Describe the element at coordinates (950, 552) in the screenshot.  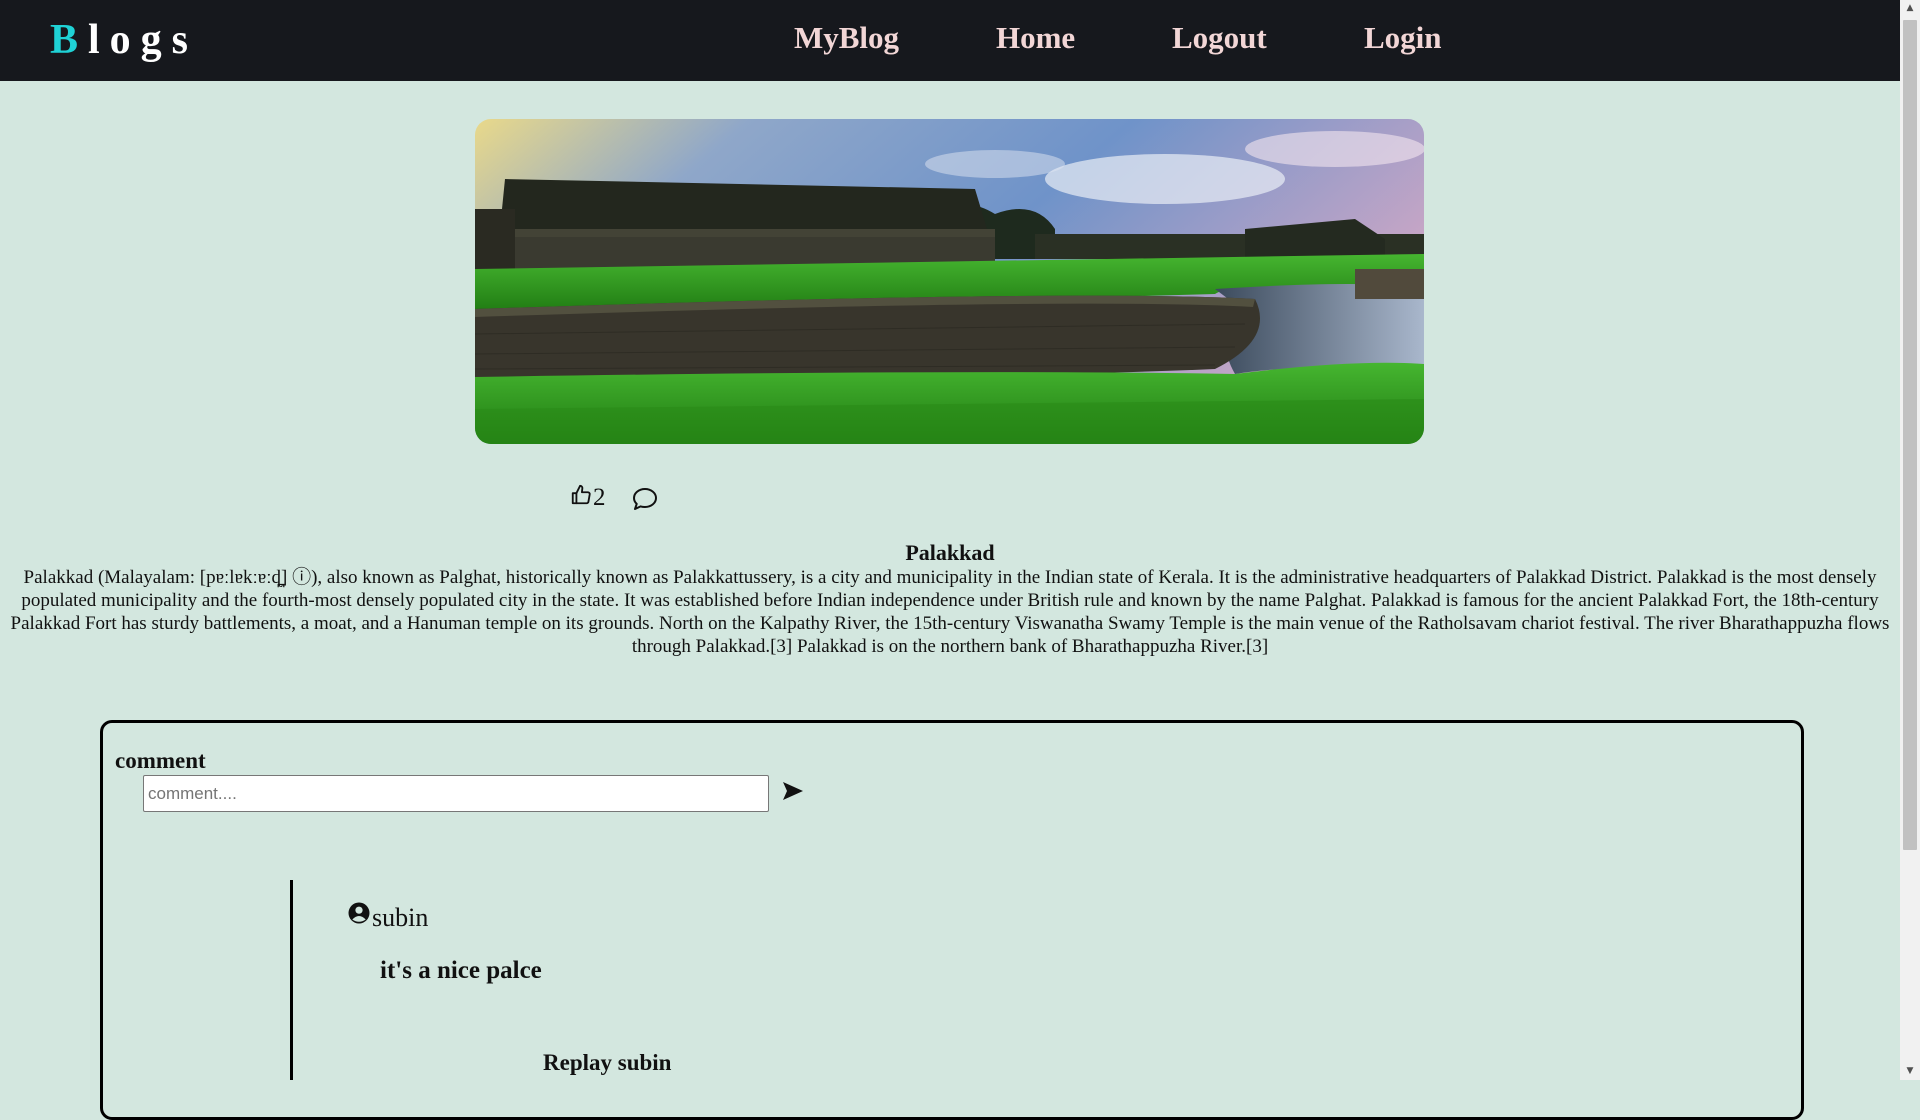
I see `post-title: Palakkad` at that location.